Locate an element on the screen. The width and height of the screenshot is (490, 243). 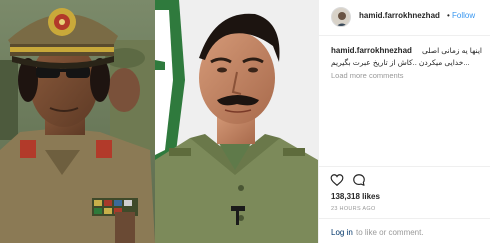
post-timestamp: 23 HOURS AGO is located at coordinates (353, 209).